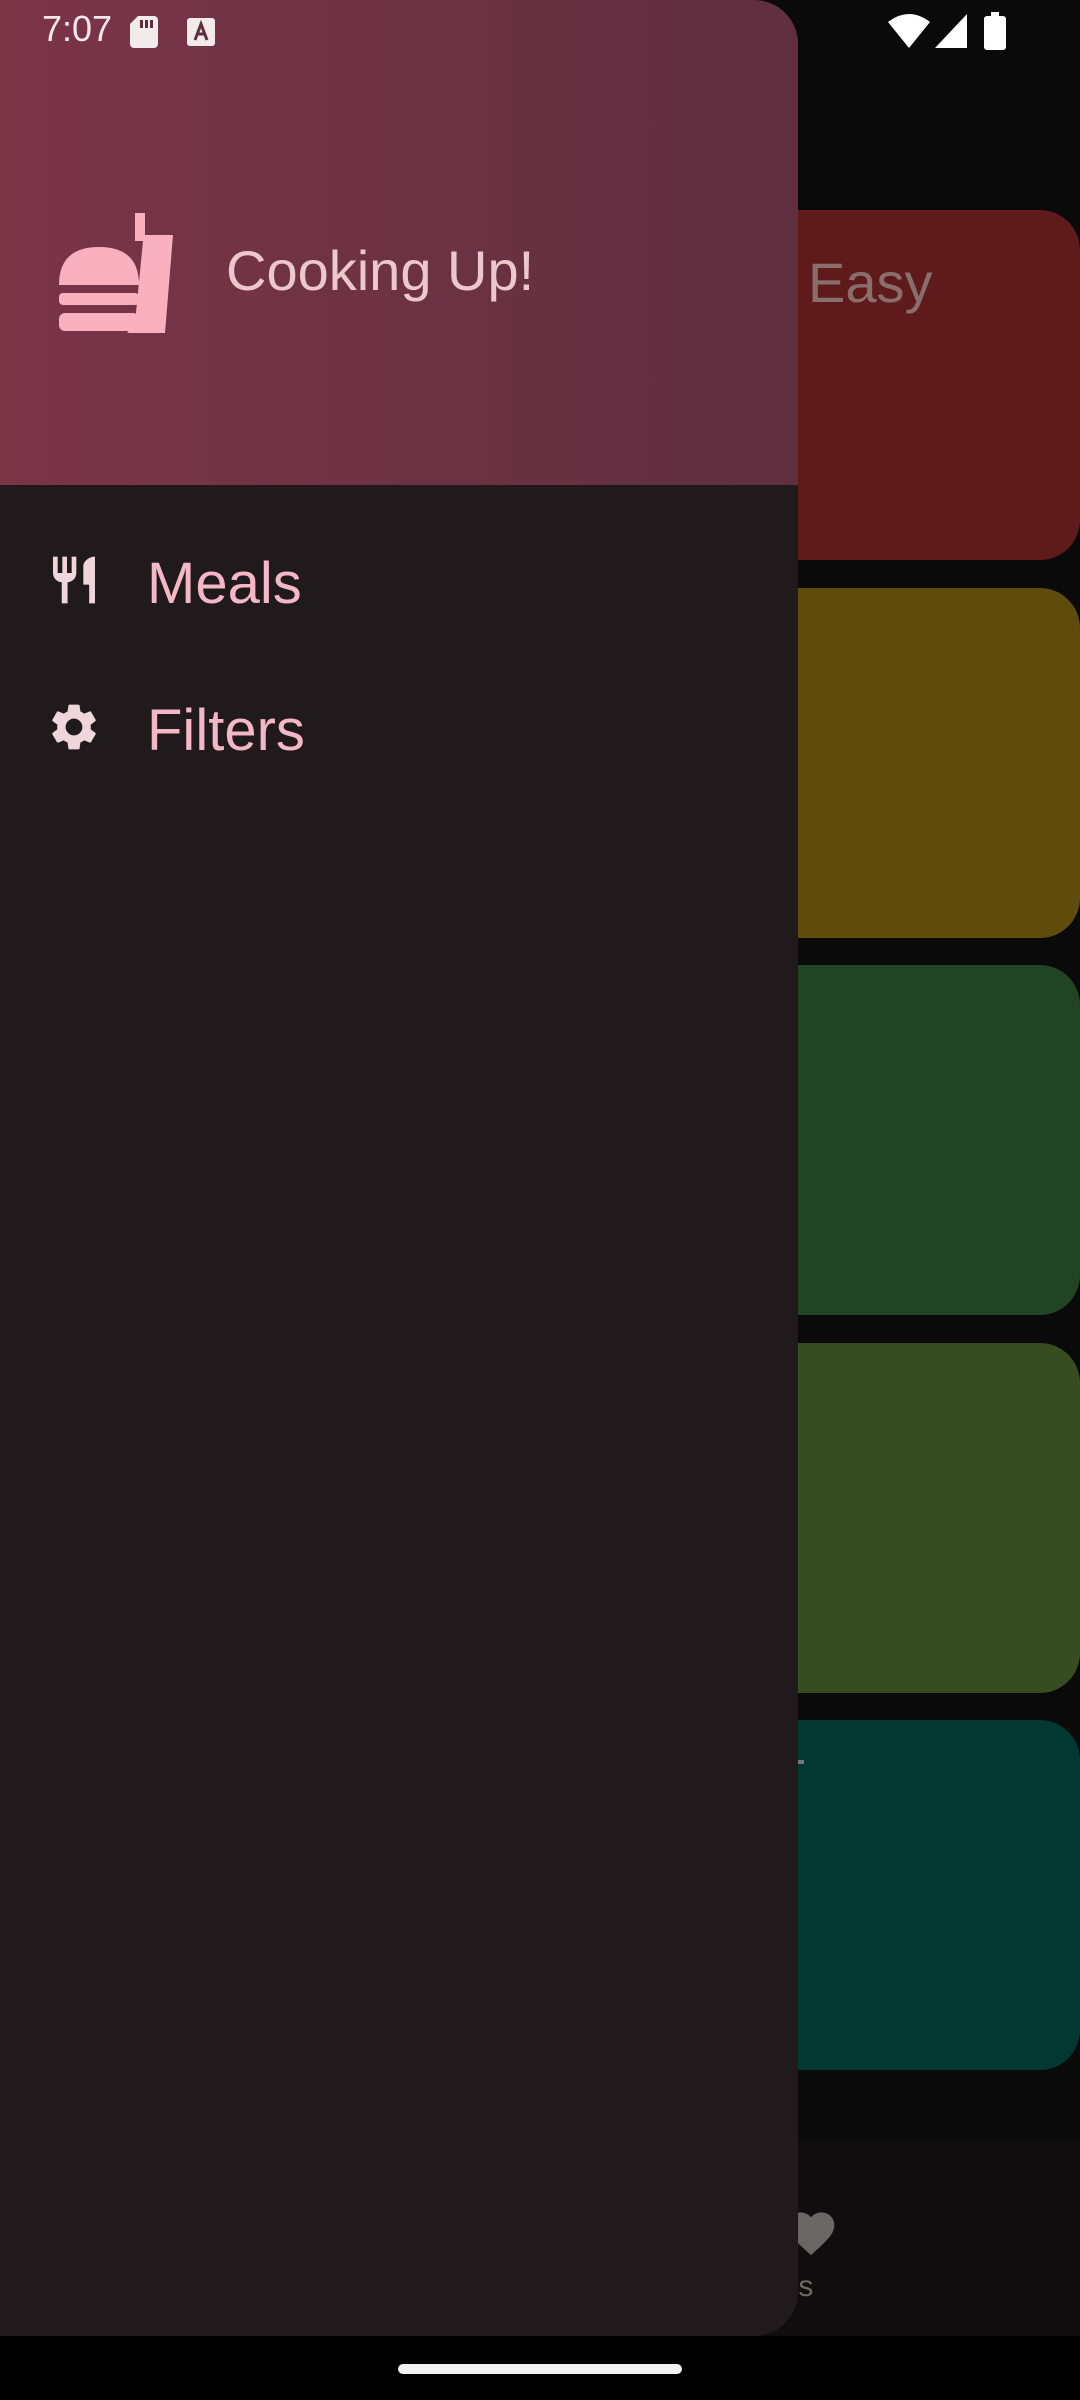  I want to click on drawer-item-meals: Meals, so click(399, 580).